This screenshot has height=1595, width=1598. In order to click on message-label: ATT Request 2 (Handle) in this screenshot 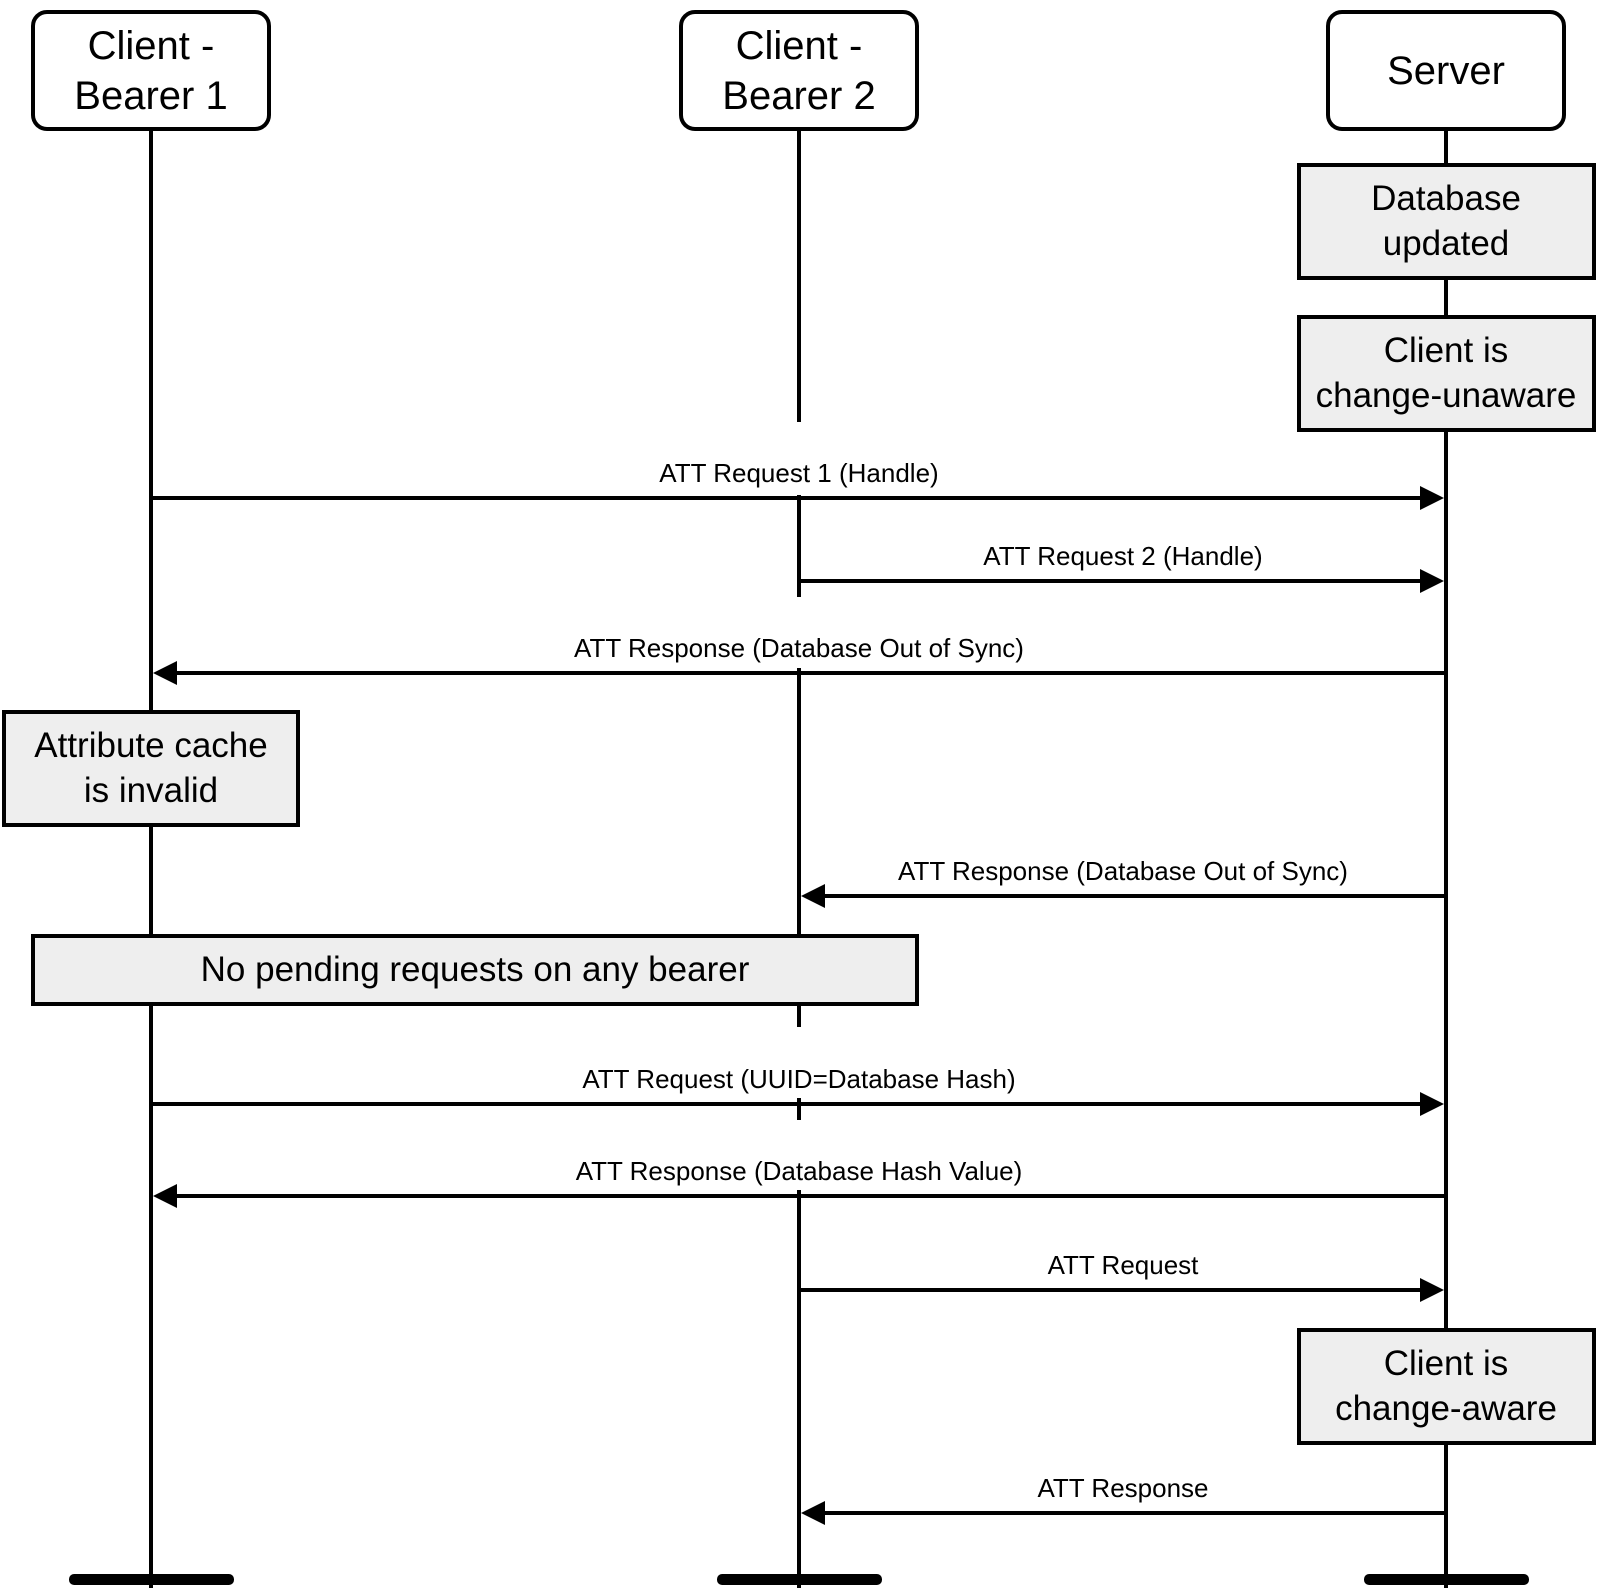, I will do `click(1122, 556)`.